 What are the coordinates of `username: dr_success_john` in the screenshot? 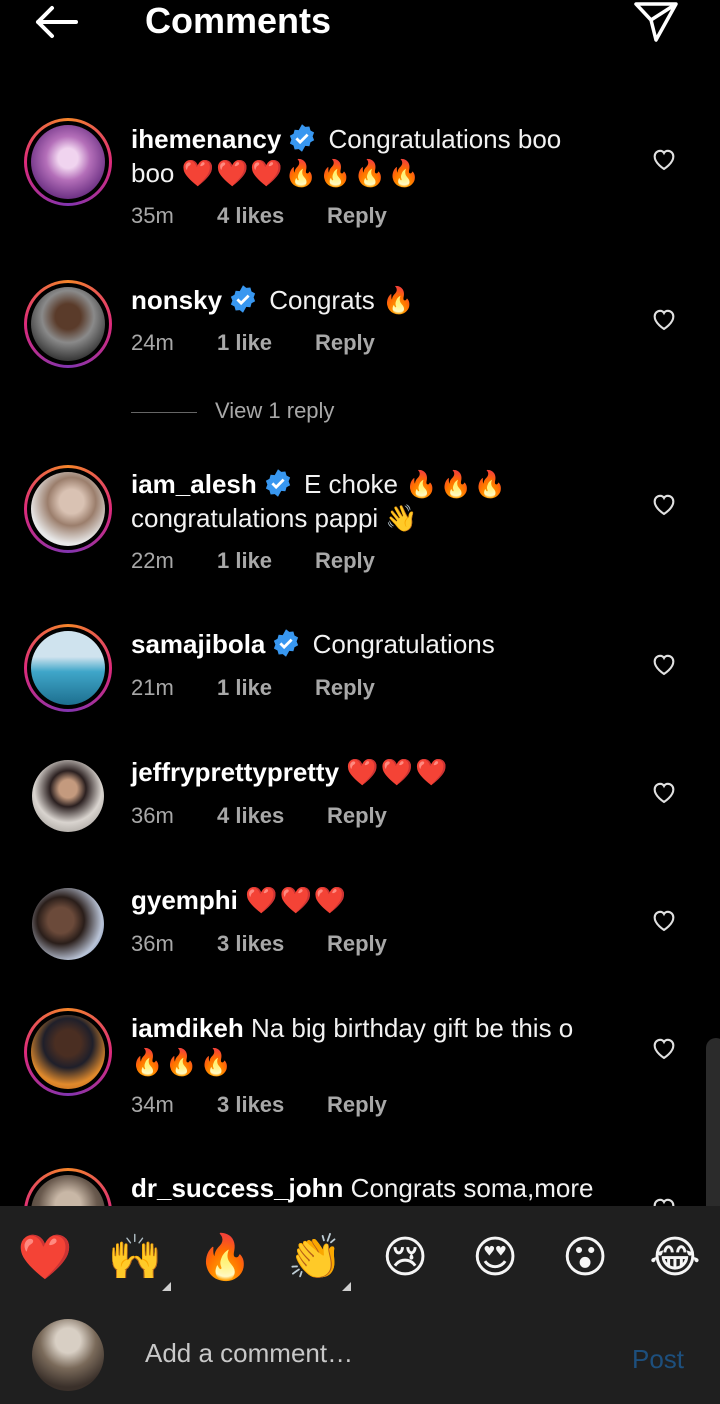 It's located at (237, 1188).